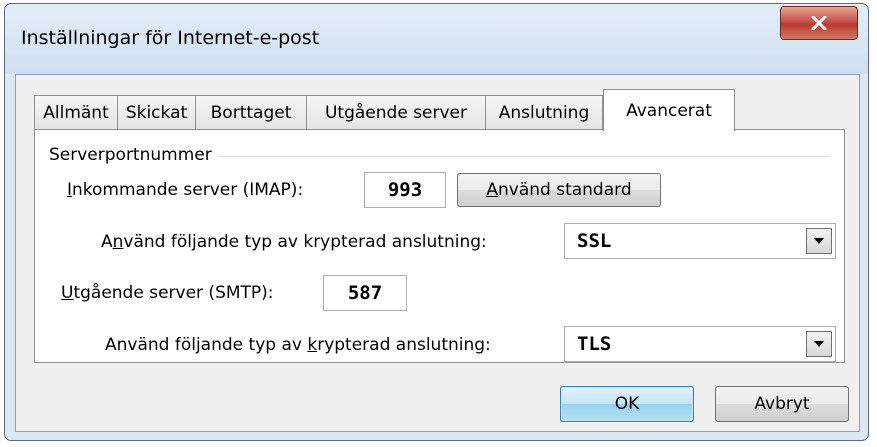 This screenshot has height=447, width=877. What do you see at coordinates (492, 190) in the screenshot?
I see `accel-key: A` at bounding box center [492, 190].